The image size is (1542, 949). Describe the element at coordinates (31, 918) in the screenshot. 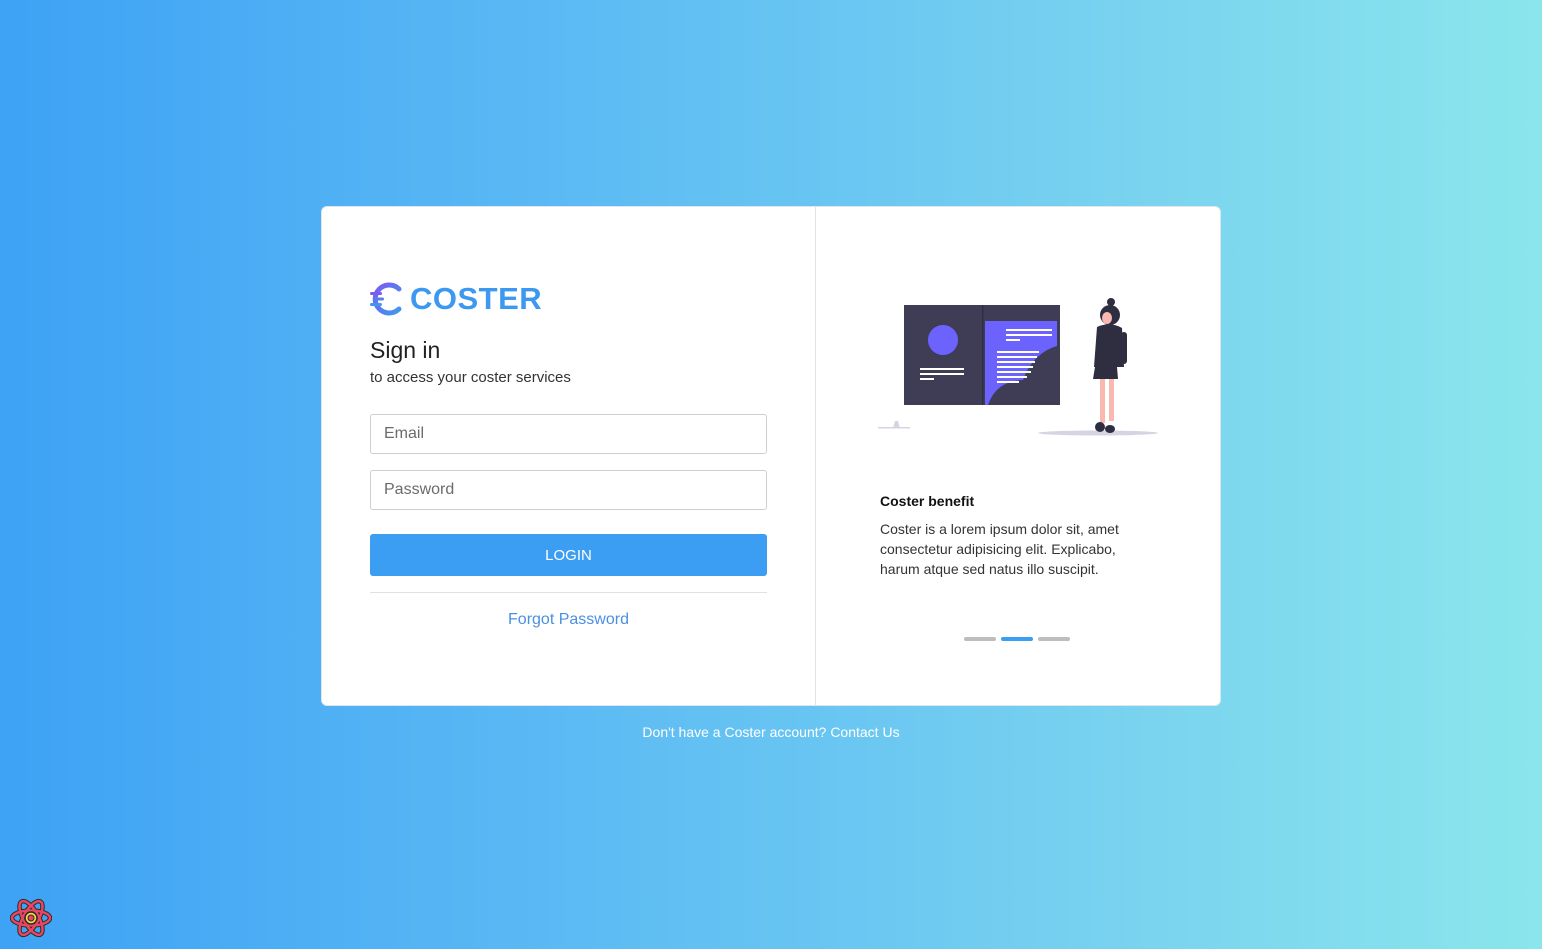

I see `react-devtools-icon` at that location.